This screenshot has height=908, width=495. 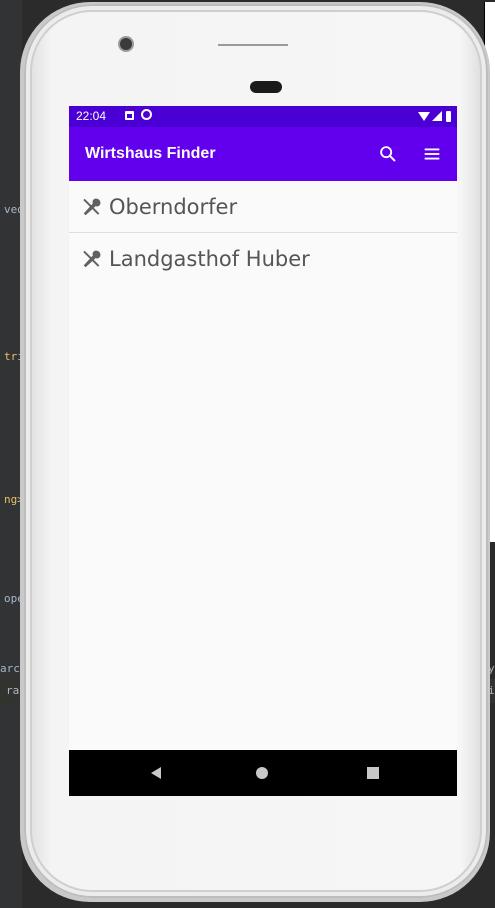 I want to click on front-camera-icon, so click(x=126, y=44).